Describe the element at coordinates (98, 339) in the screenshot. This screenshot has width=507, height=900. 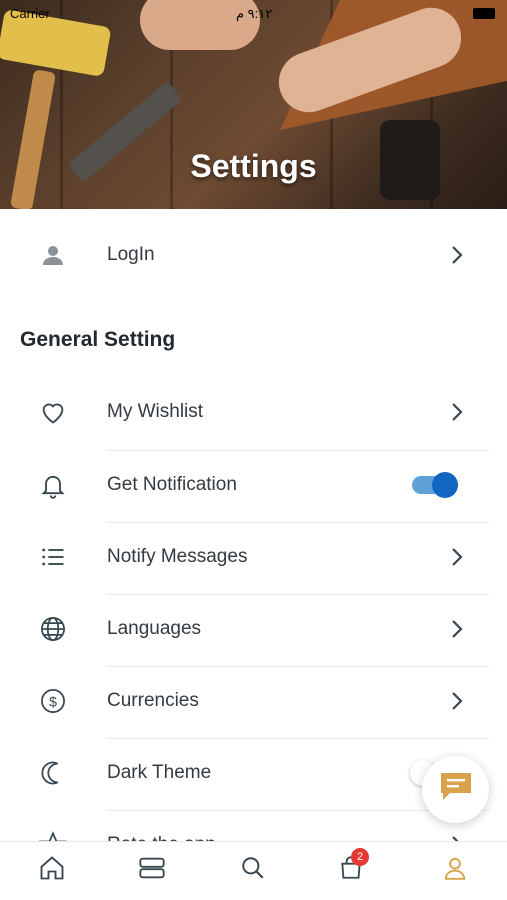
I see `section-title: General Setting` at that location.